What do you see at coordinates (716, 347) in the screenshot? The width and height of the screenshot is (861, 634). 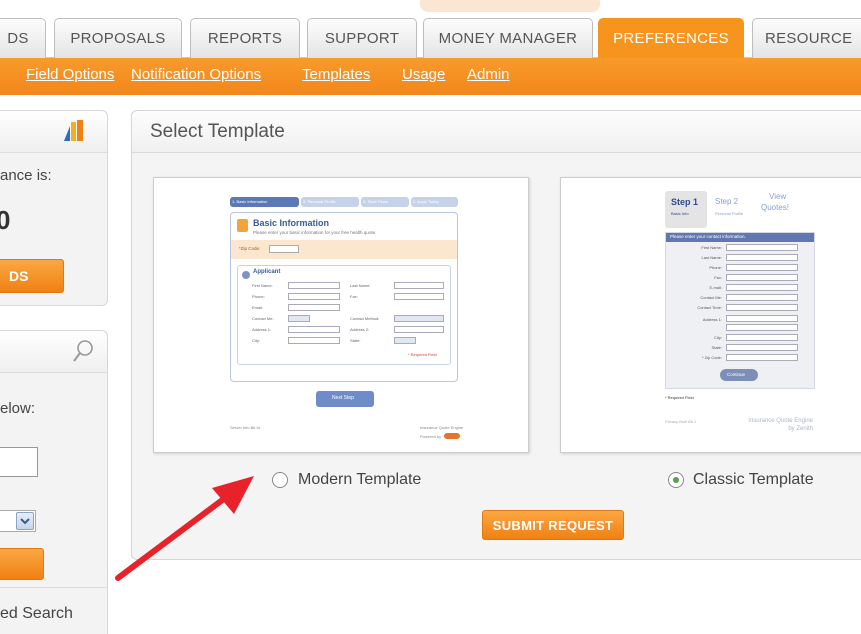 I see `classic-label-10: State:` at bounding box center [716, 347].